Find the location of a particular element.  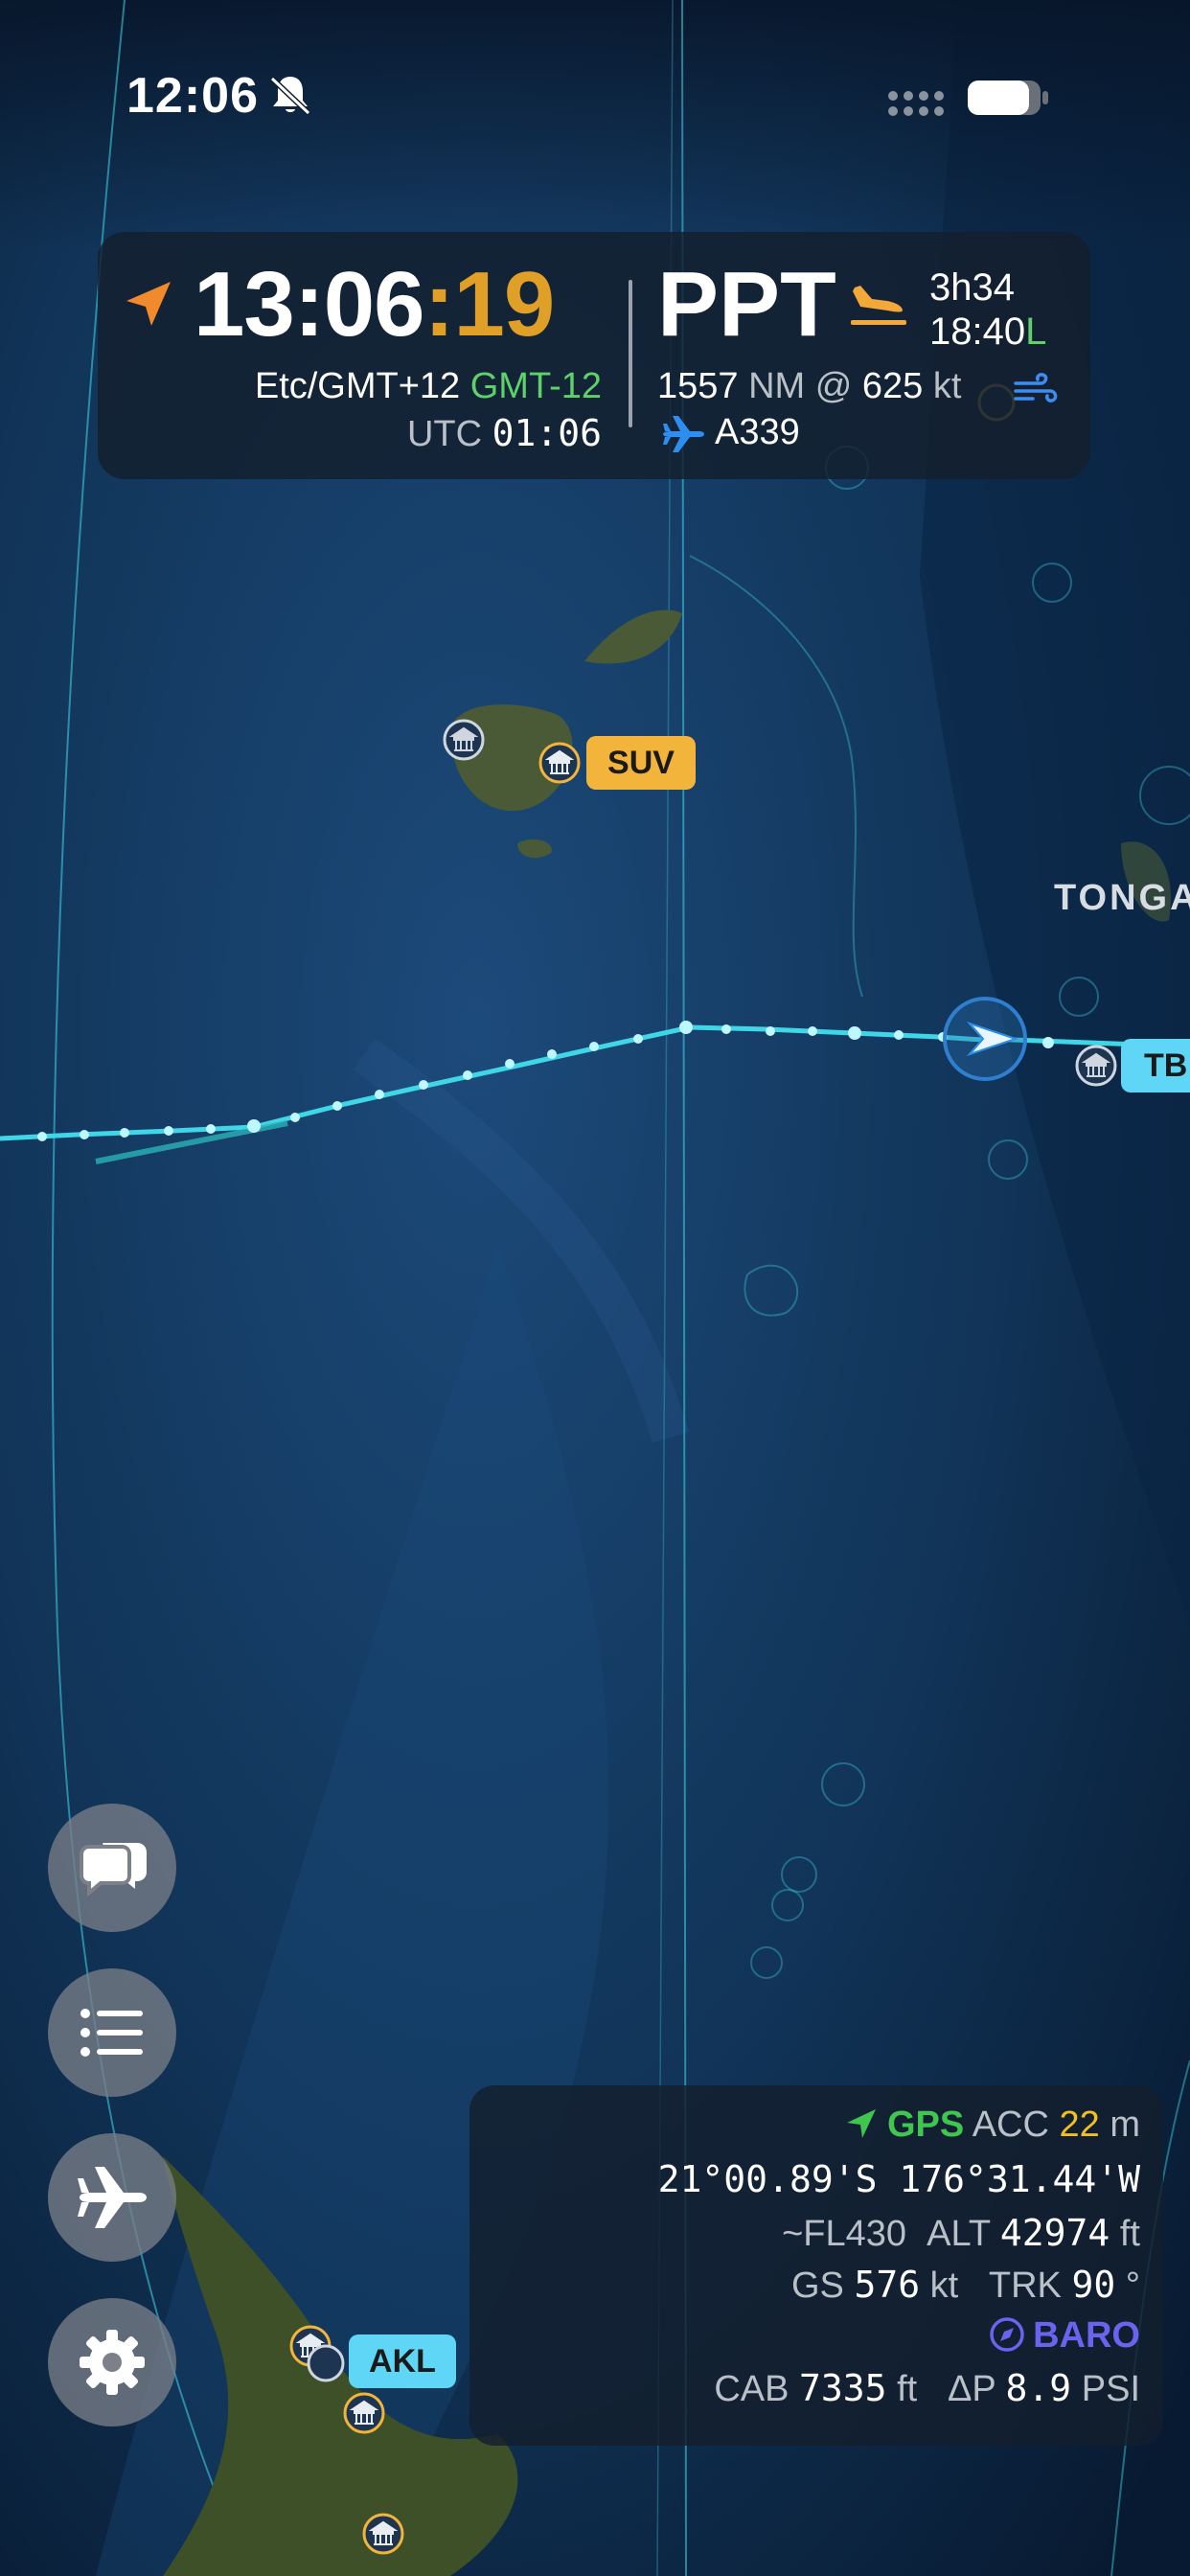

status-clock: 12:06 is located at coordinates (193, 96).